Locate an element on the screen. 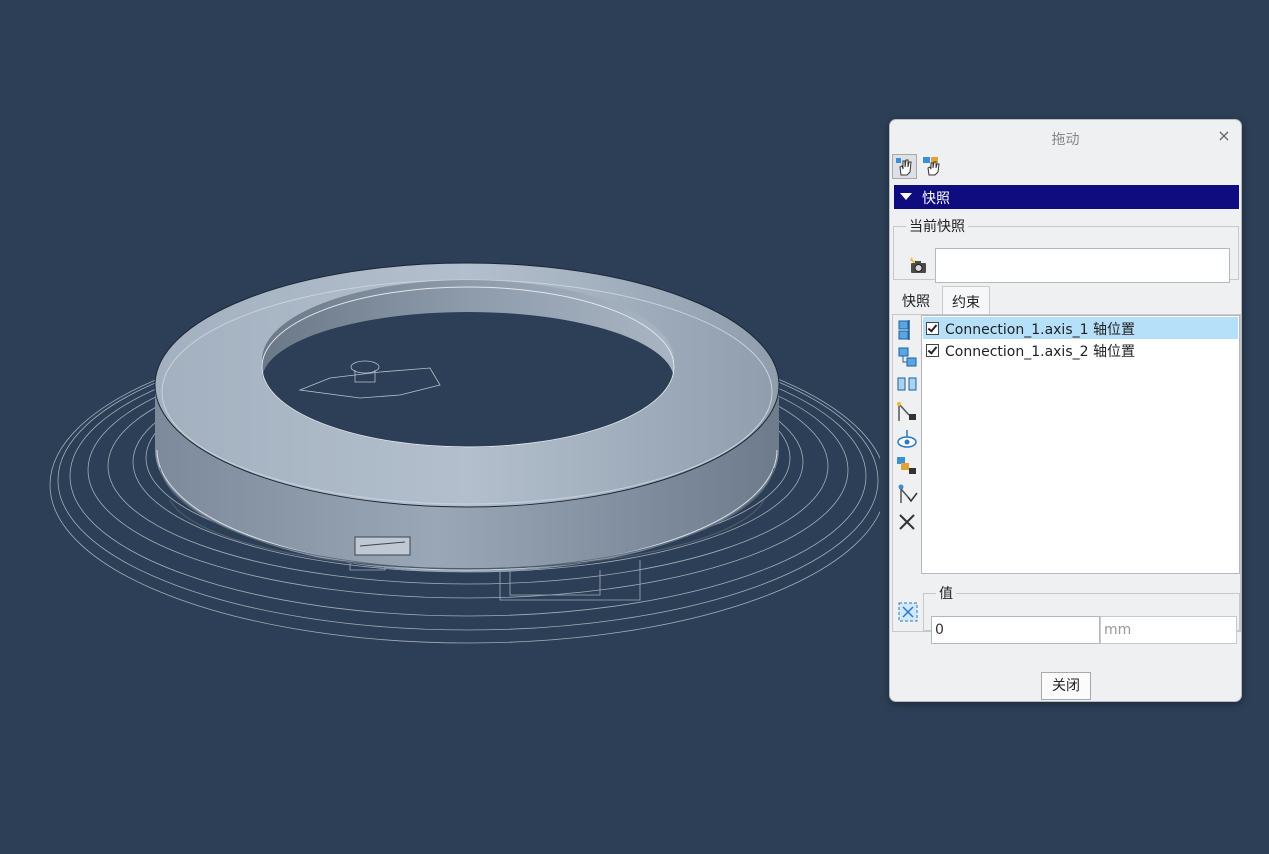 This screenshot has width=1269, height=854. align-offset-icon is located at coordinates (907, 357).